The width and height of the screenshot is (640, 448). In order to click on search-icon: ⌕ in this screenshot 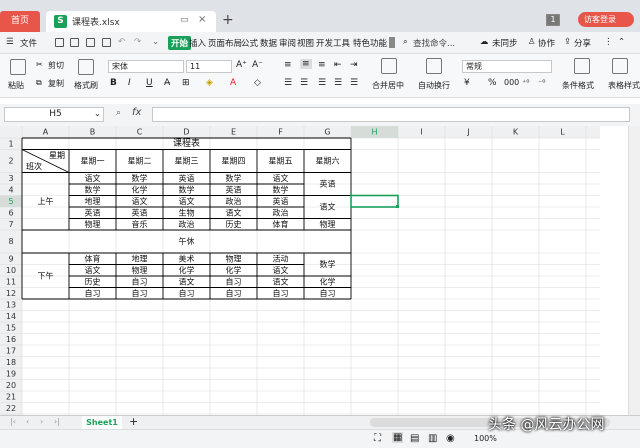, I will do `click(405, 42)`.